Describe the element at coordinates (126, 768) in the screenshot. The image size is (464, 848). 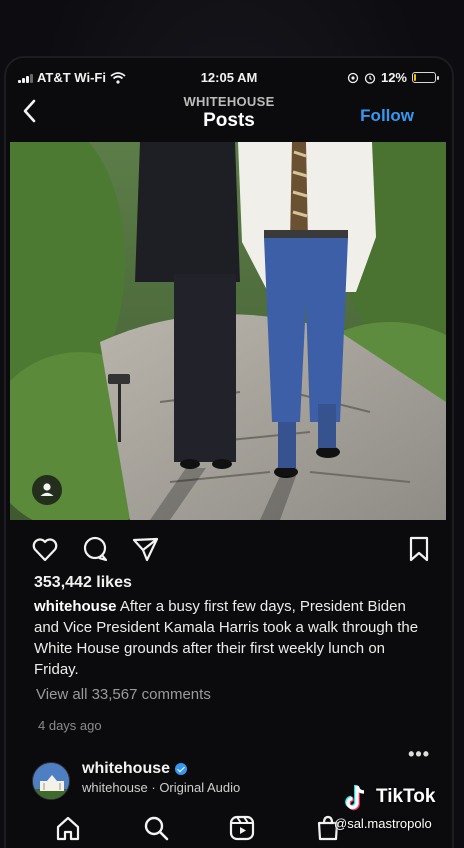
I see `audio-username-label: whitehouse` at that location.